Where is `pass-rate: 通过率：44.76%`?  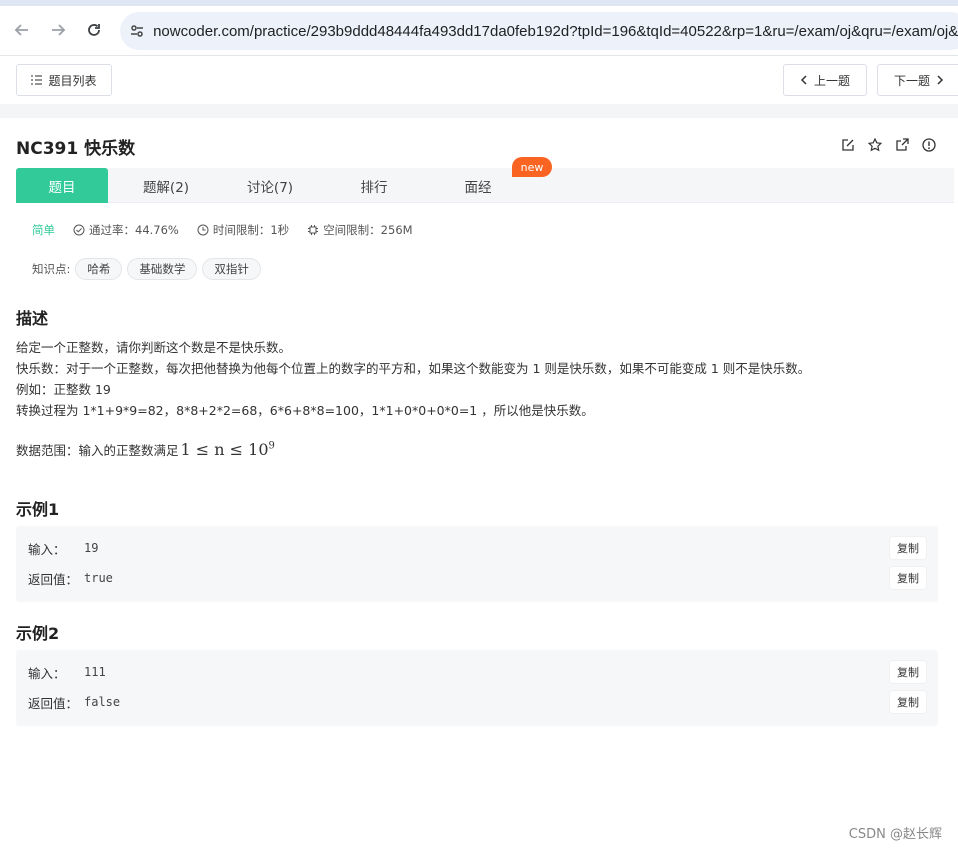
pass-rate: 通过率：44.76% is located at coordinates (126, 230).